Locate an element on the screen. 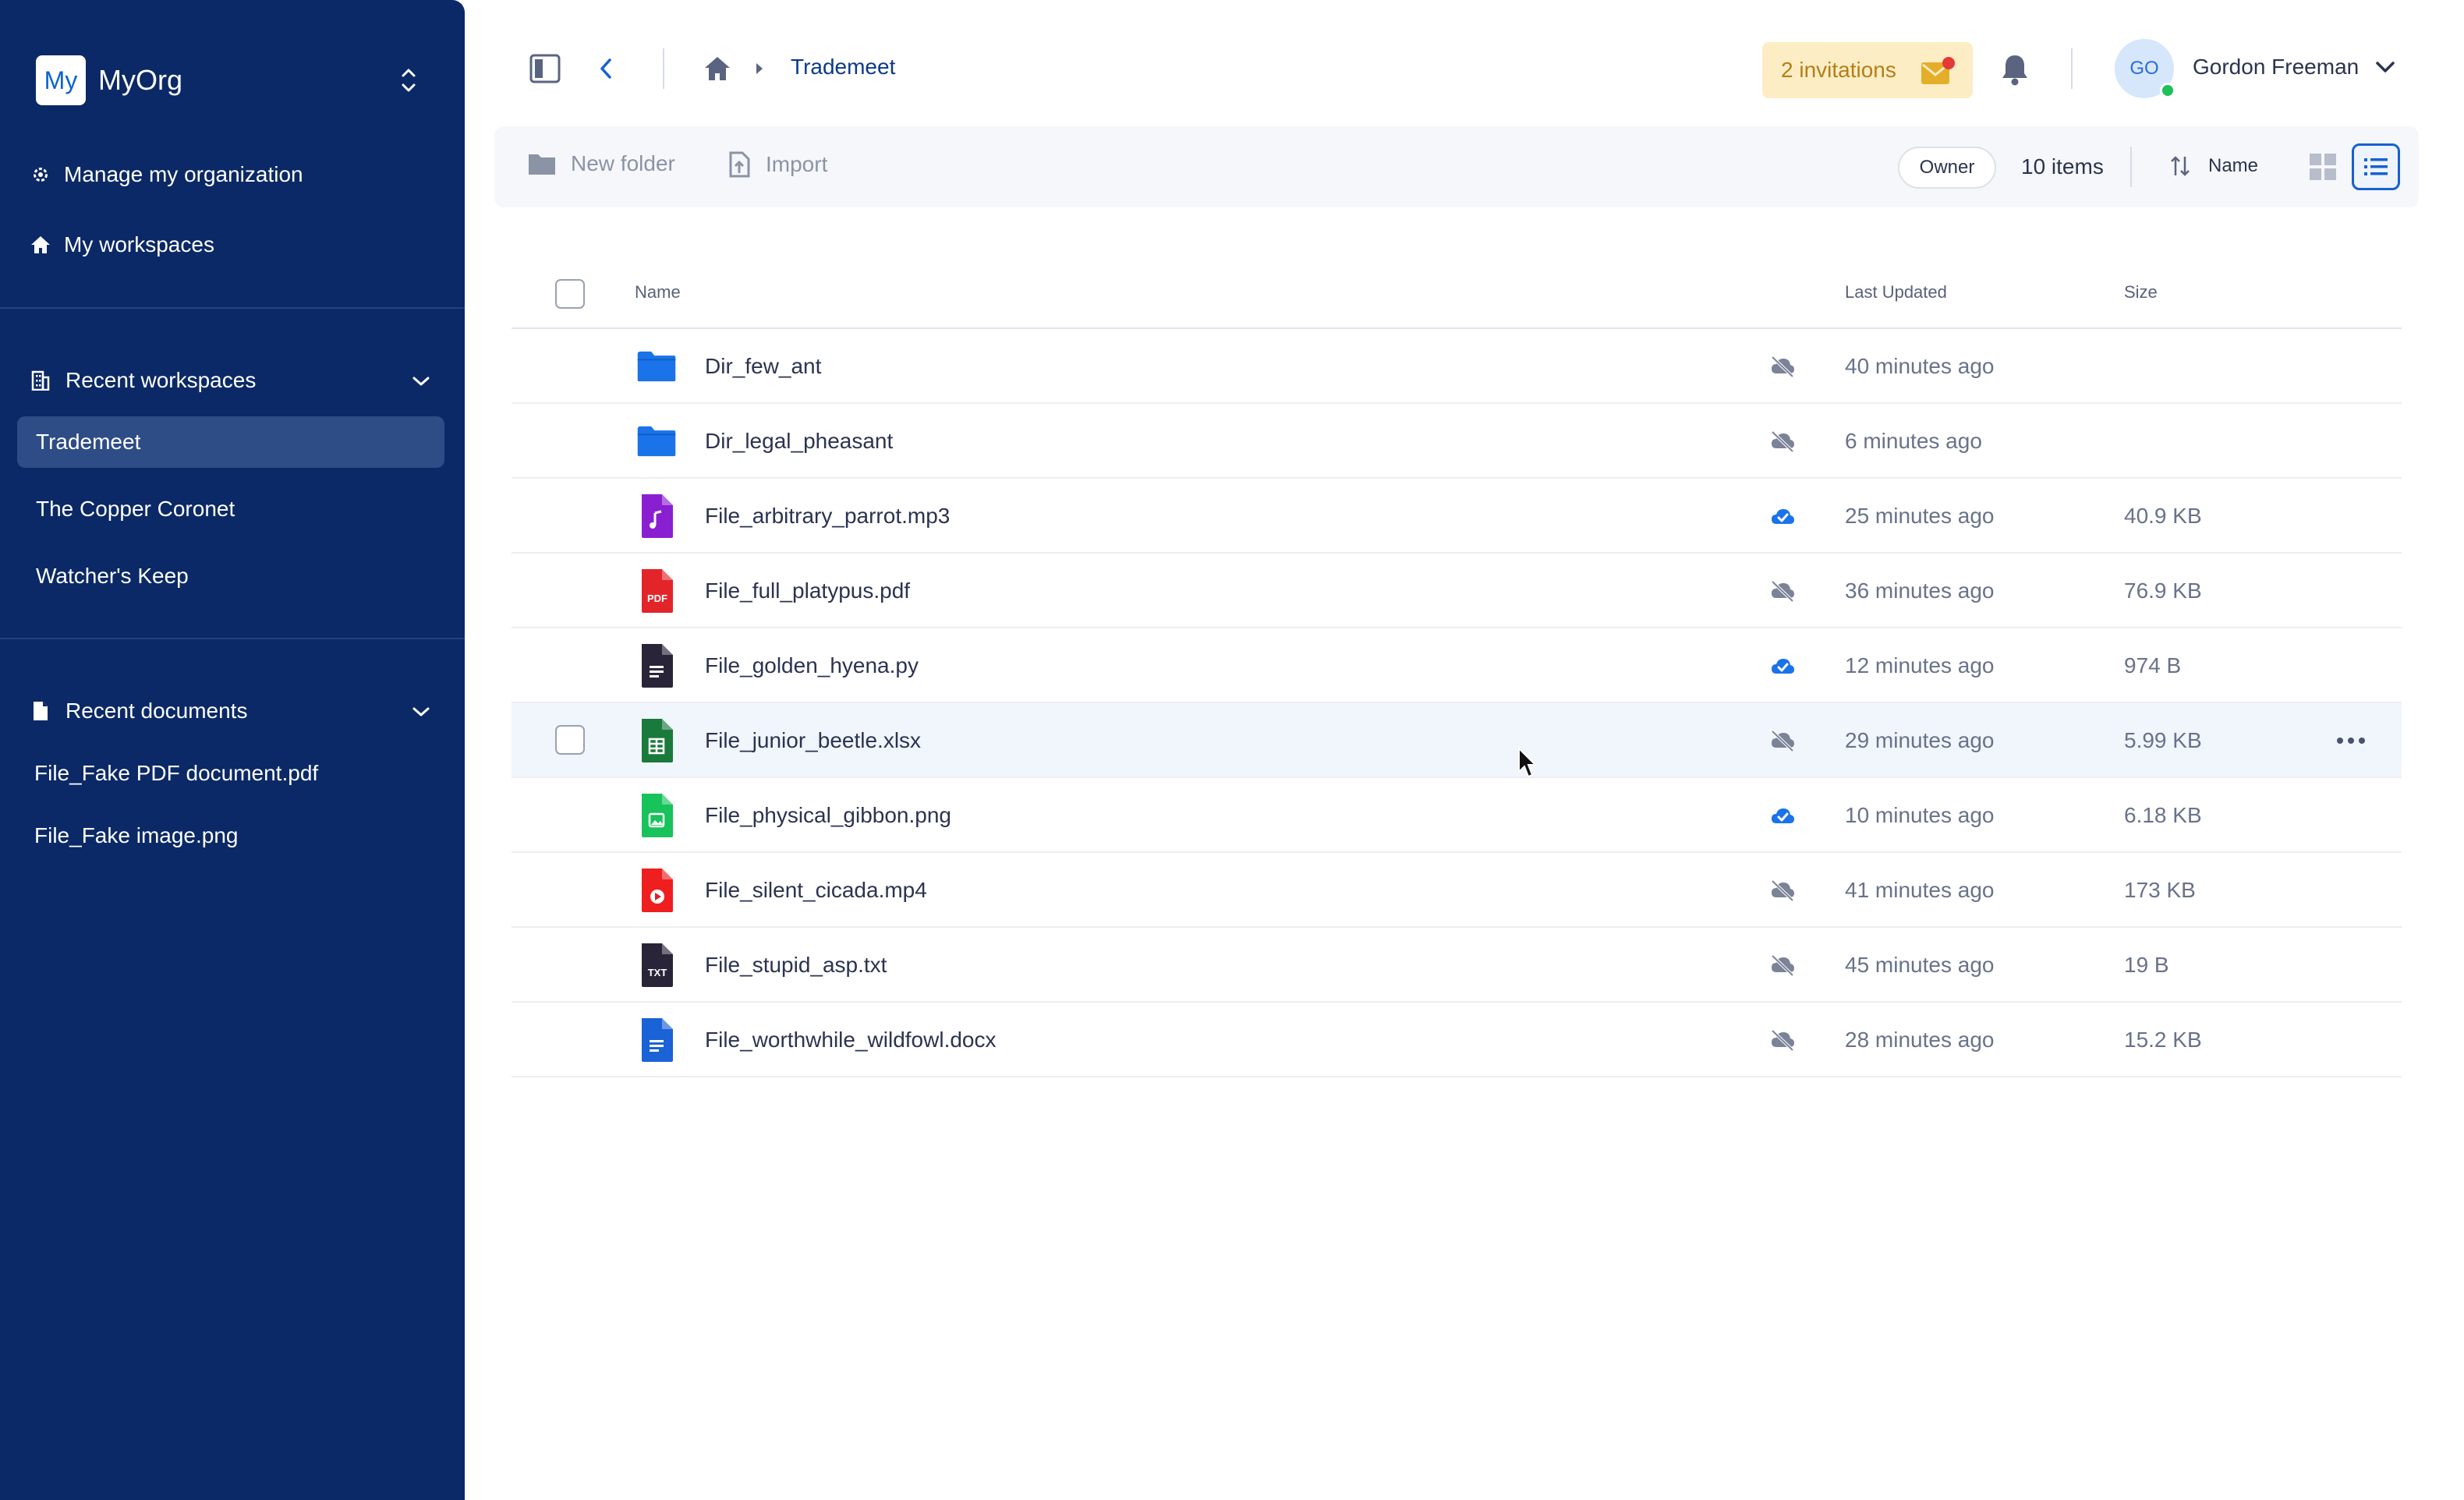 The image size is (2464, 1500). mouse-cursor-icon is located at coordinates (1528, 765).